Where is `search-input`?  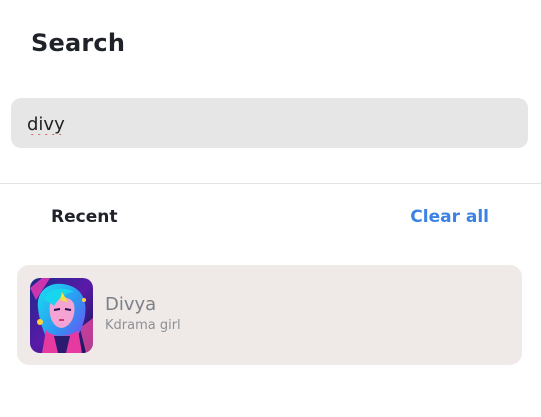
search-input is located at coordinates (267, 124).